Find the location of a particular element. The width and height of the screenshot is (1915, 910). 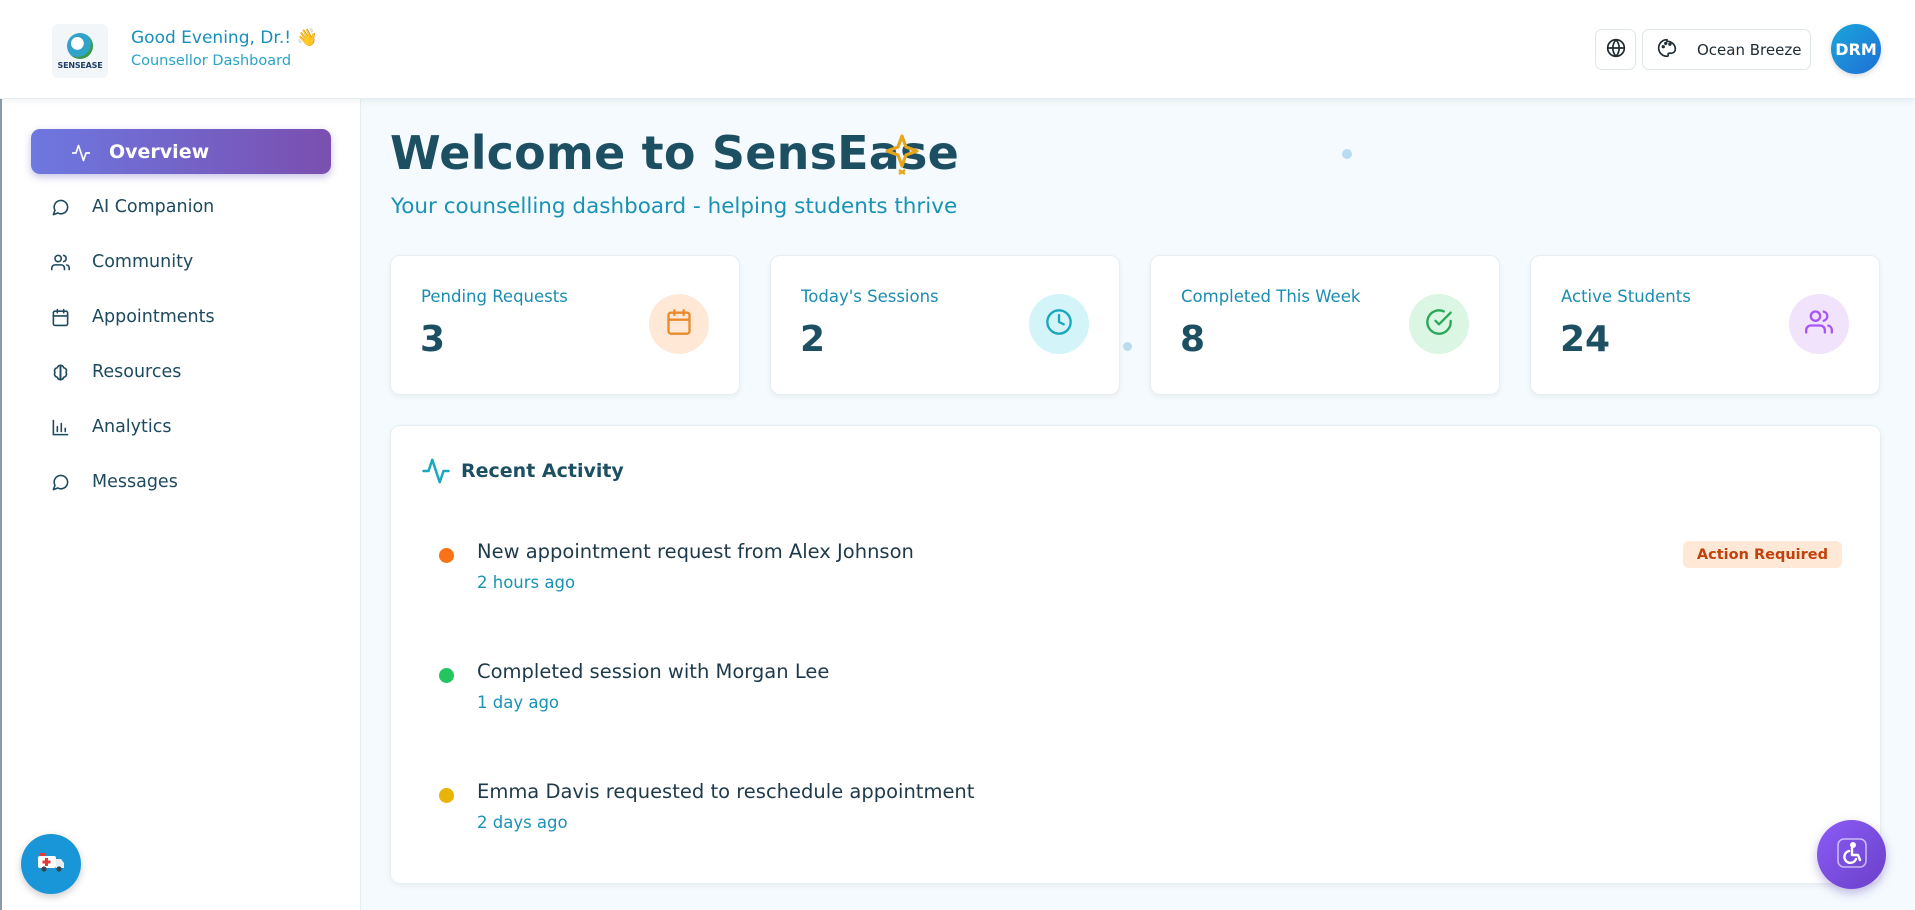

action-required-badge: Action Required is located at coordinates (1762, 554).